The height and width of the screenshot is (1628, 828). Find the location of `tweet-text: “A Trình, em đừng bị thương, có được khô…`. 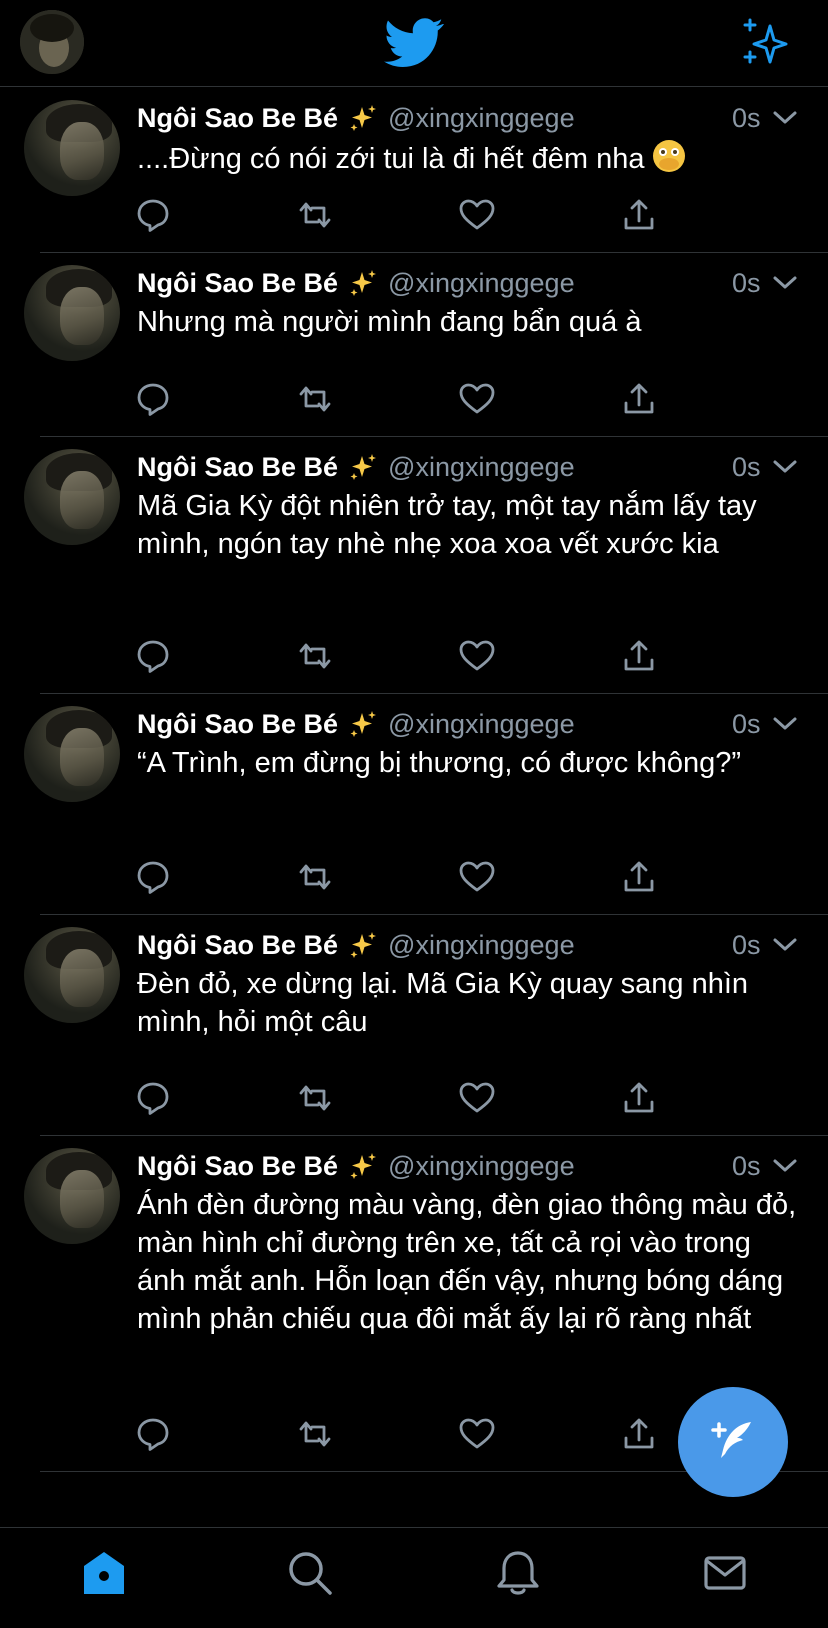

tweet-text: “A Trình, em đừng bị thương, có được khô… is located at coordinates (439, 763).